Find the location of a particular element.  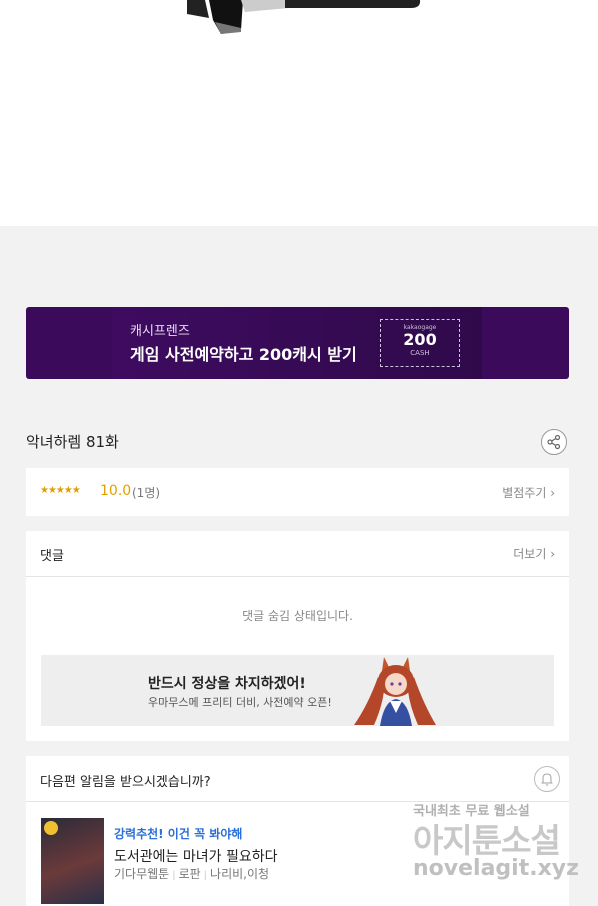

comment-hidden-message: 댓글 숨김 상태입니다. is located at coordinates (297, 616).